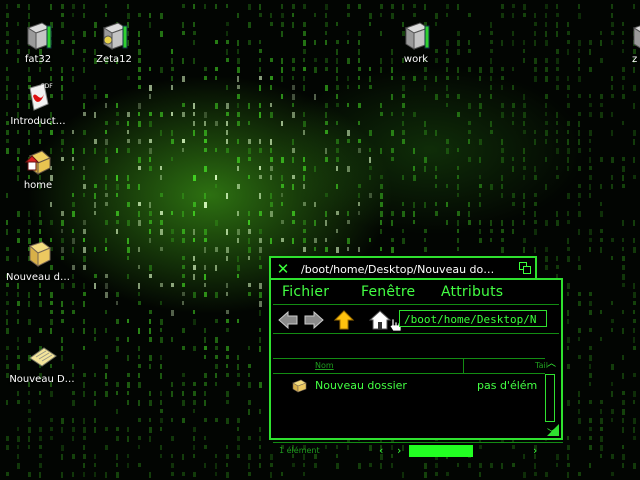 Image resolution: width=640 pixels, height=480 pixels. What do you see at coordinates (41, 97) in the screenshot?
I see `pdf-document-icon: PDF` at bounding box center [41, 97].